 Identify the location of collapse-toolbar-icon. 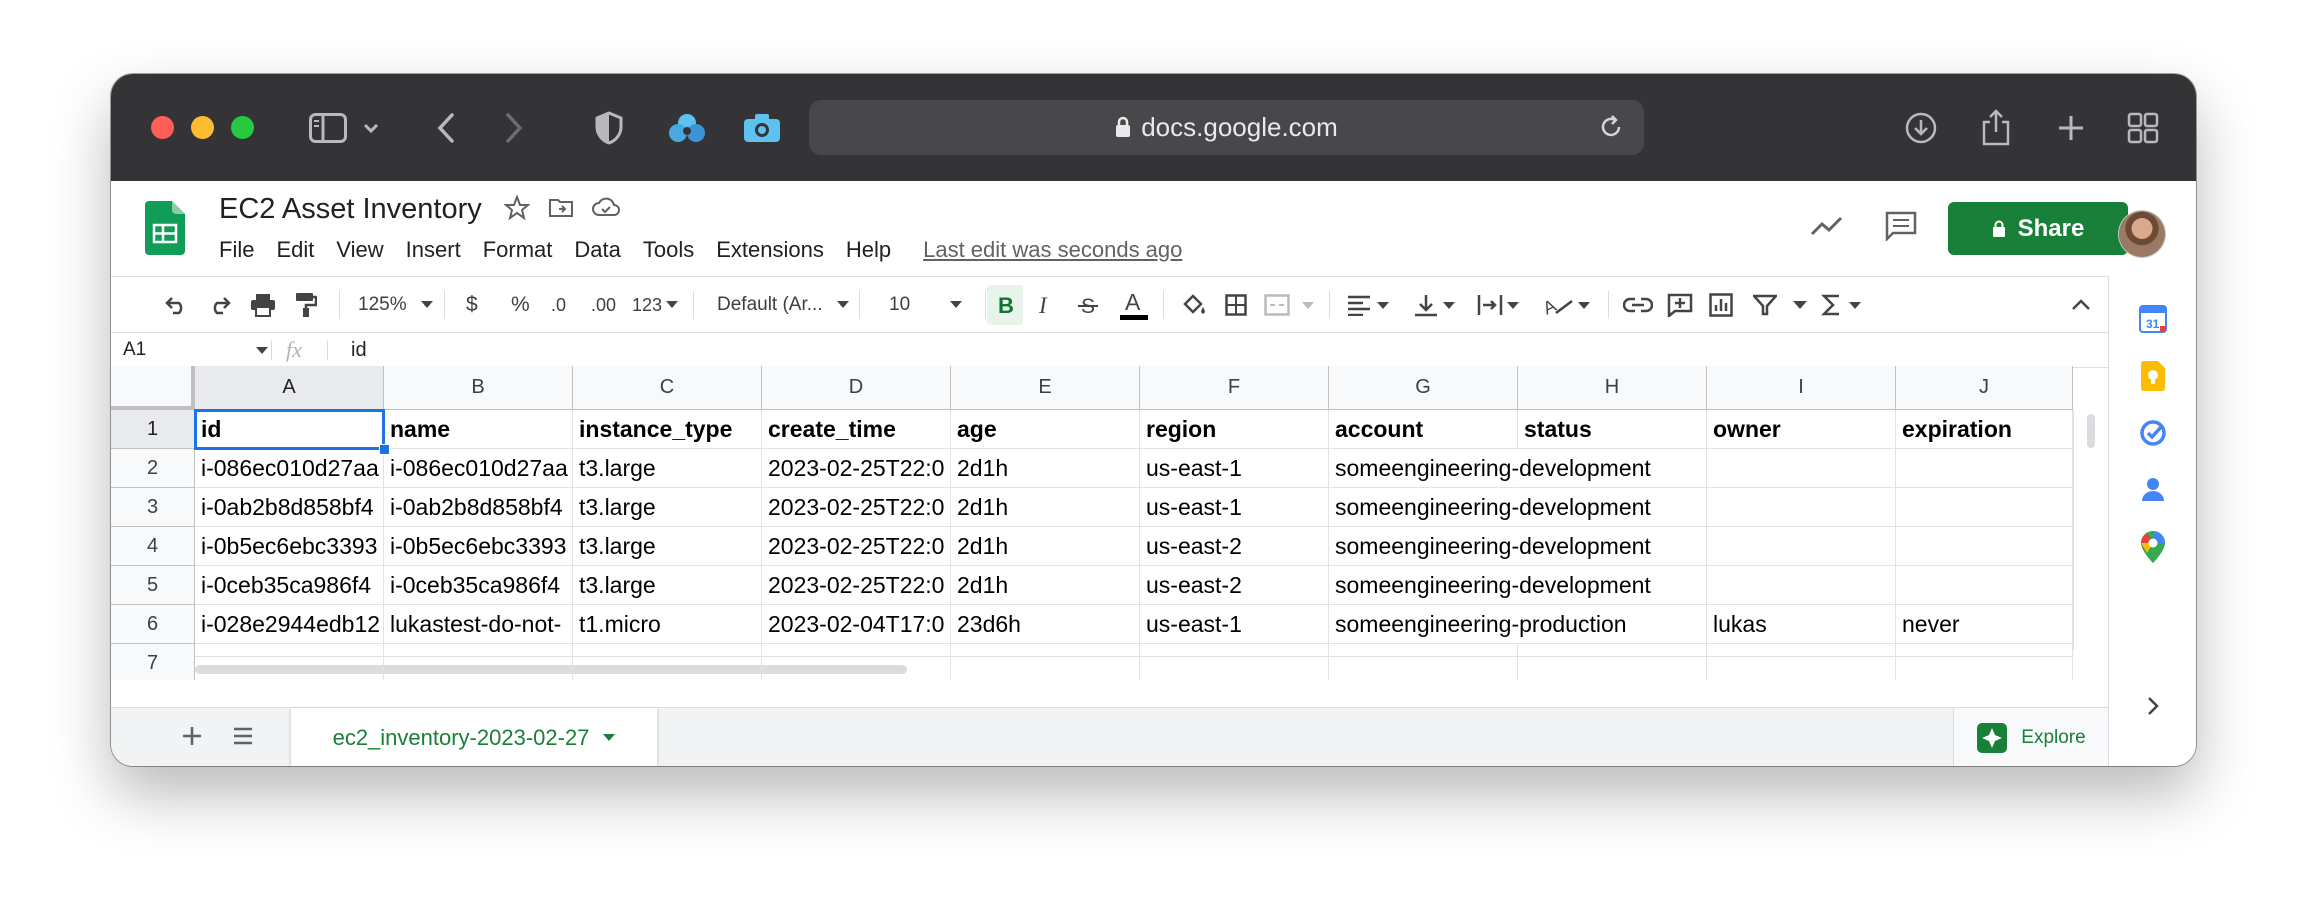
(2081, 305).